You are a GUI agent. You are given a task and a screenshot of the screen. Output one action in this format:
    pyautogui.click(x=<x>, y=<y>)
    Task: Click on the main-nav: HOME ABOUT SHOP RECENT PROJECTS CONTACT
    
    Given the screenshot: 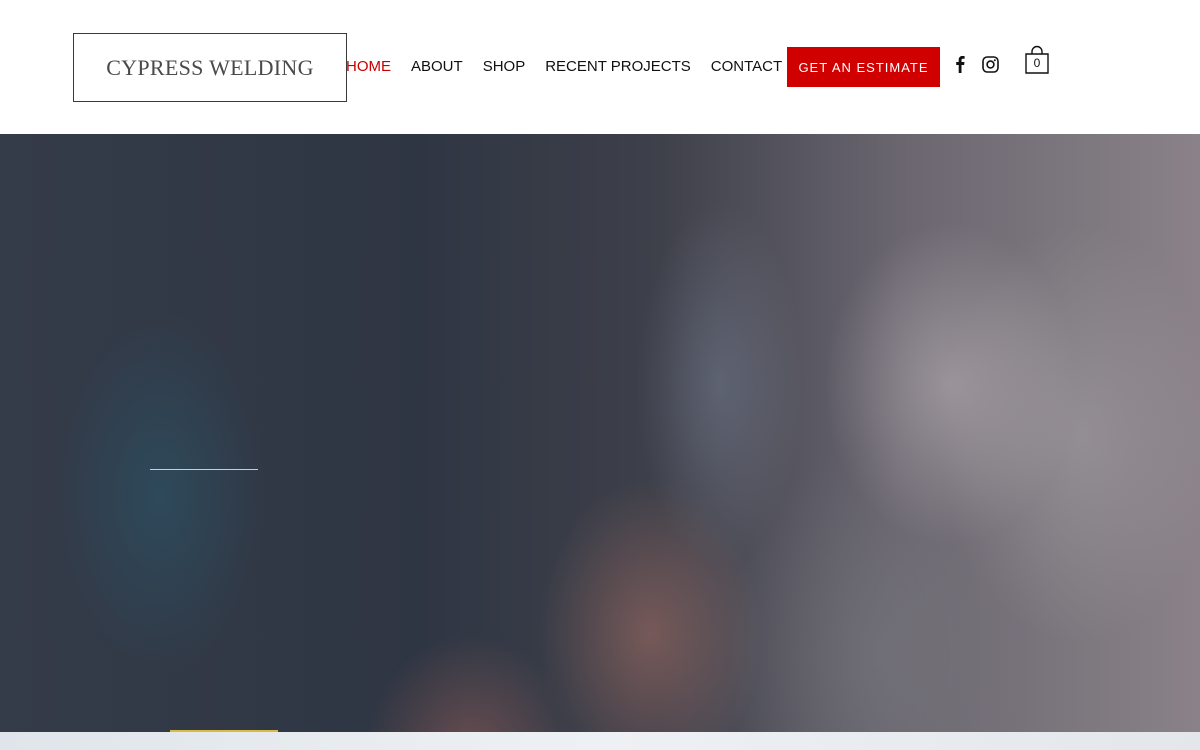 What is the action you would take?
    pyautogui.click(x=564, y=67)
    